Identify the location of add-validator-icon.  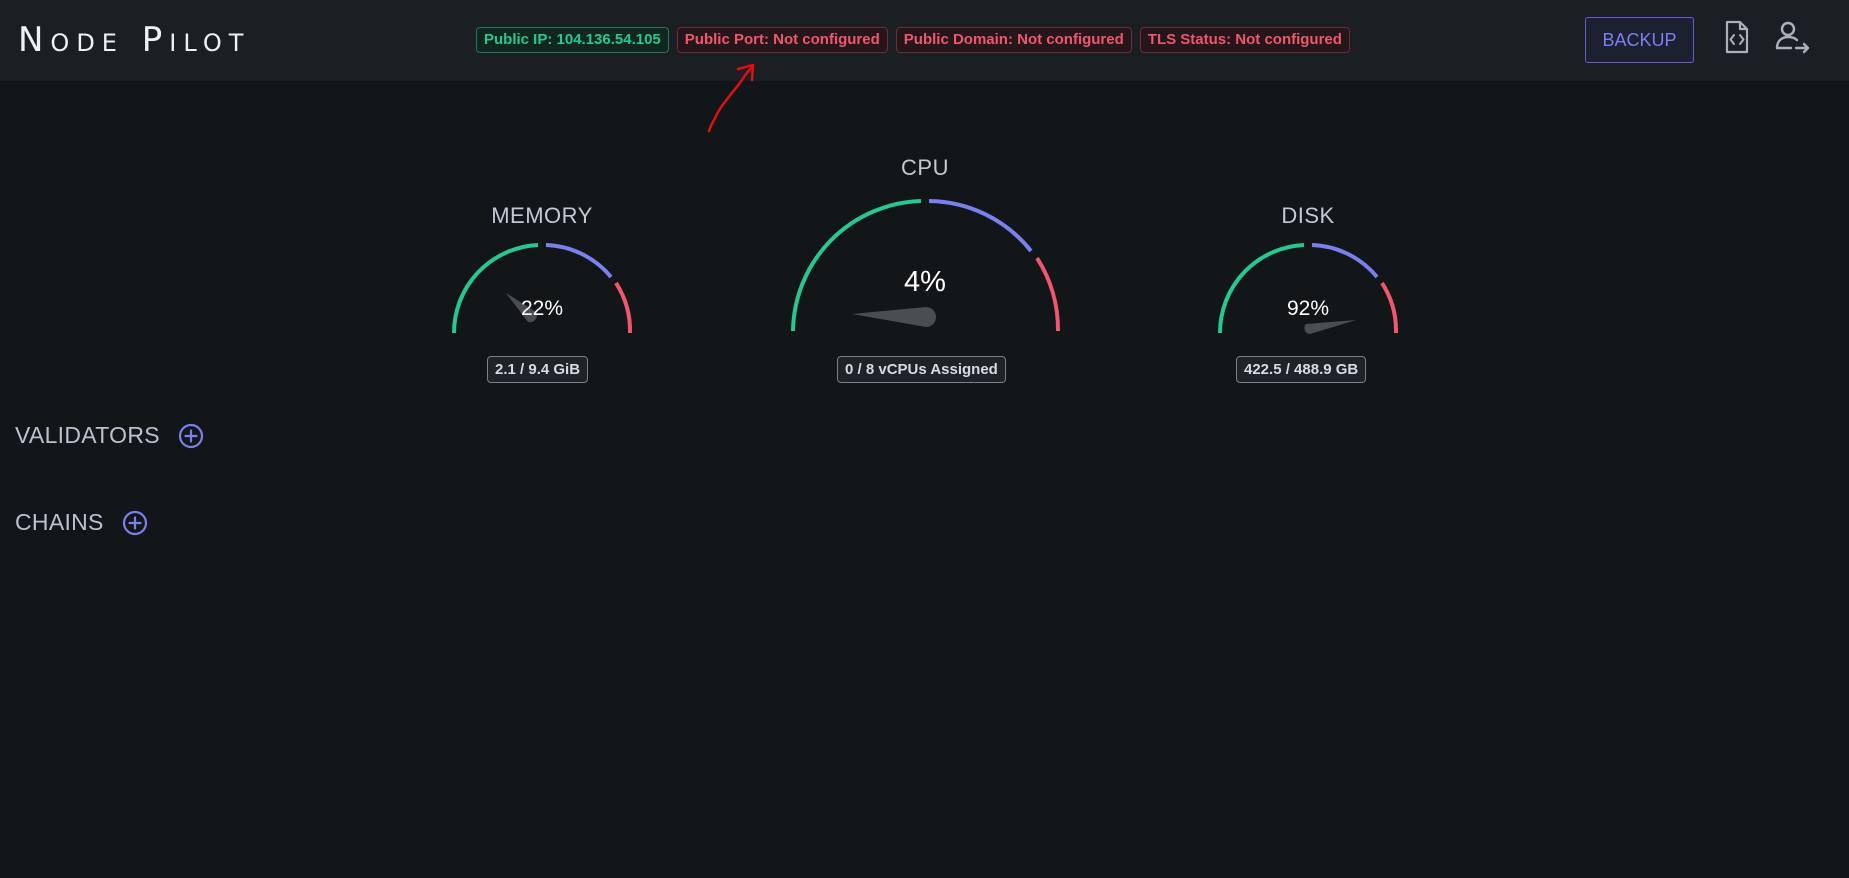
(191, 436).